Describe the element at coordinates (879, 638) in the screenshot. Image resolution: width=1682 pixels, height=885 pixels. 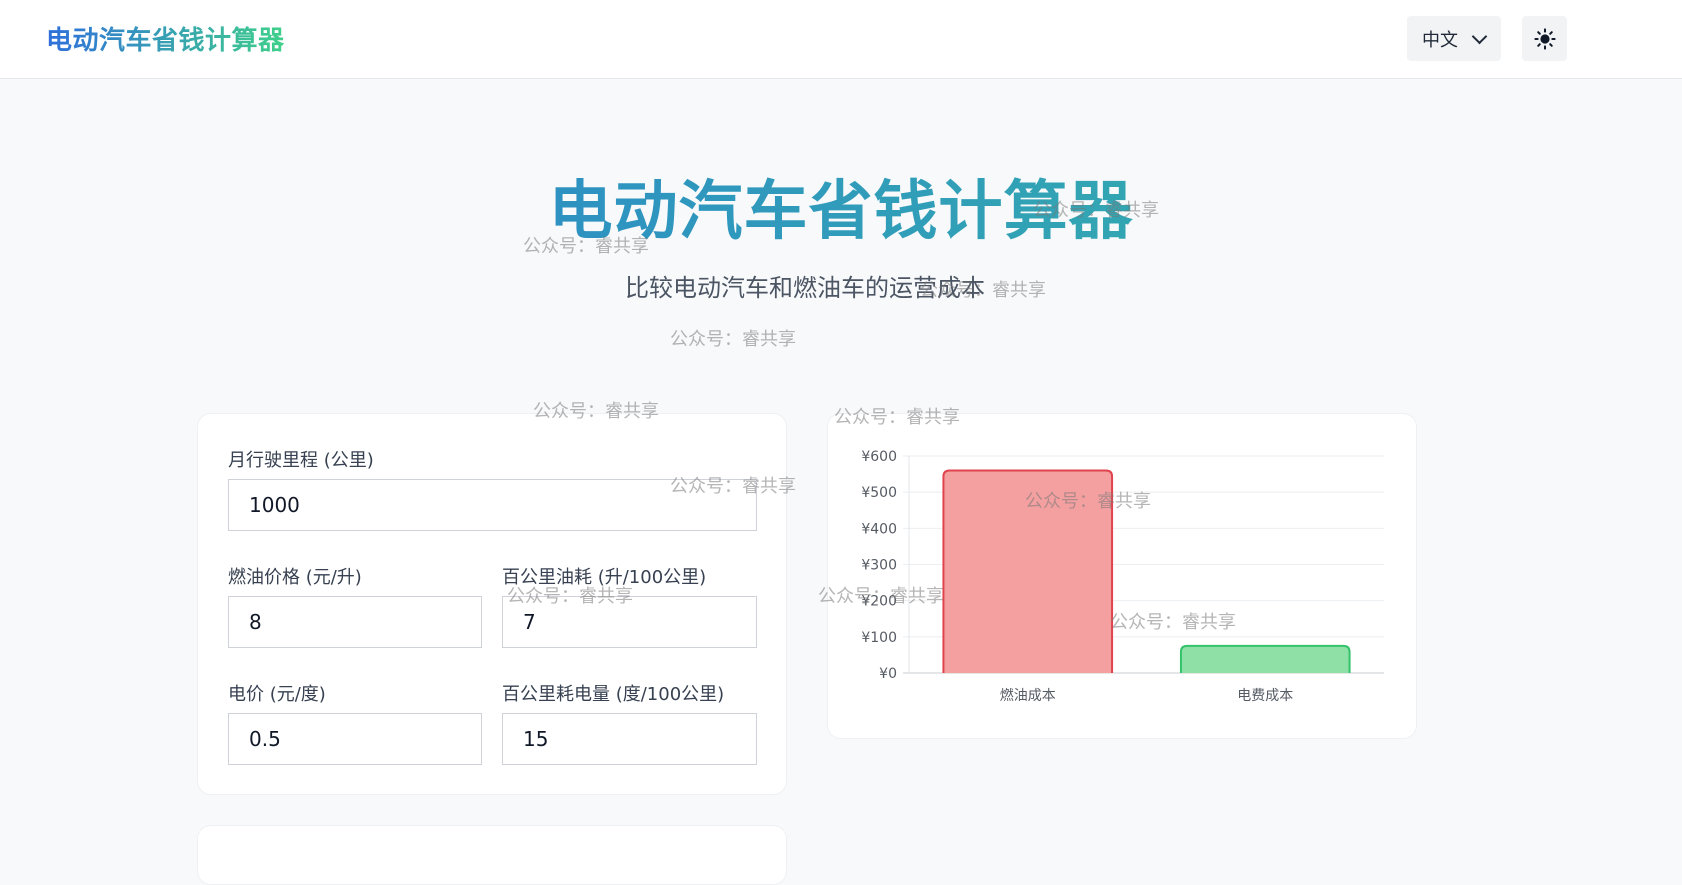
I see `y-tick-label: ¥100` at that location.